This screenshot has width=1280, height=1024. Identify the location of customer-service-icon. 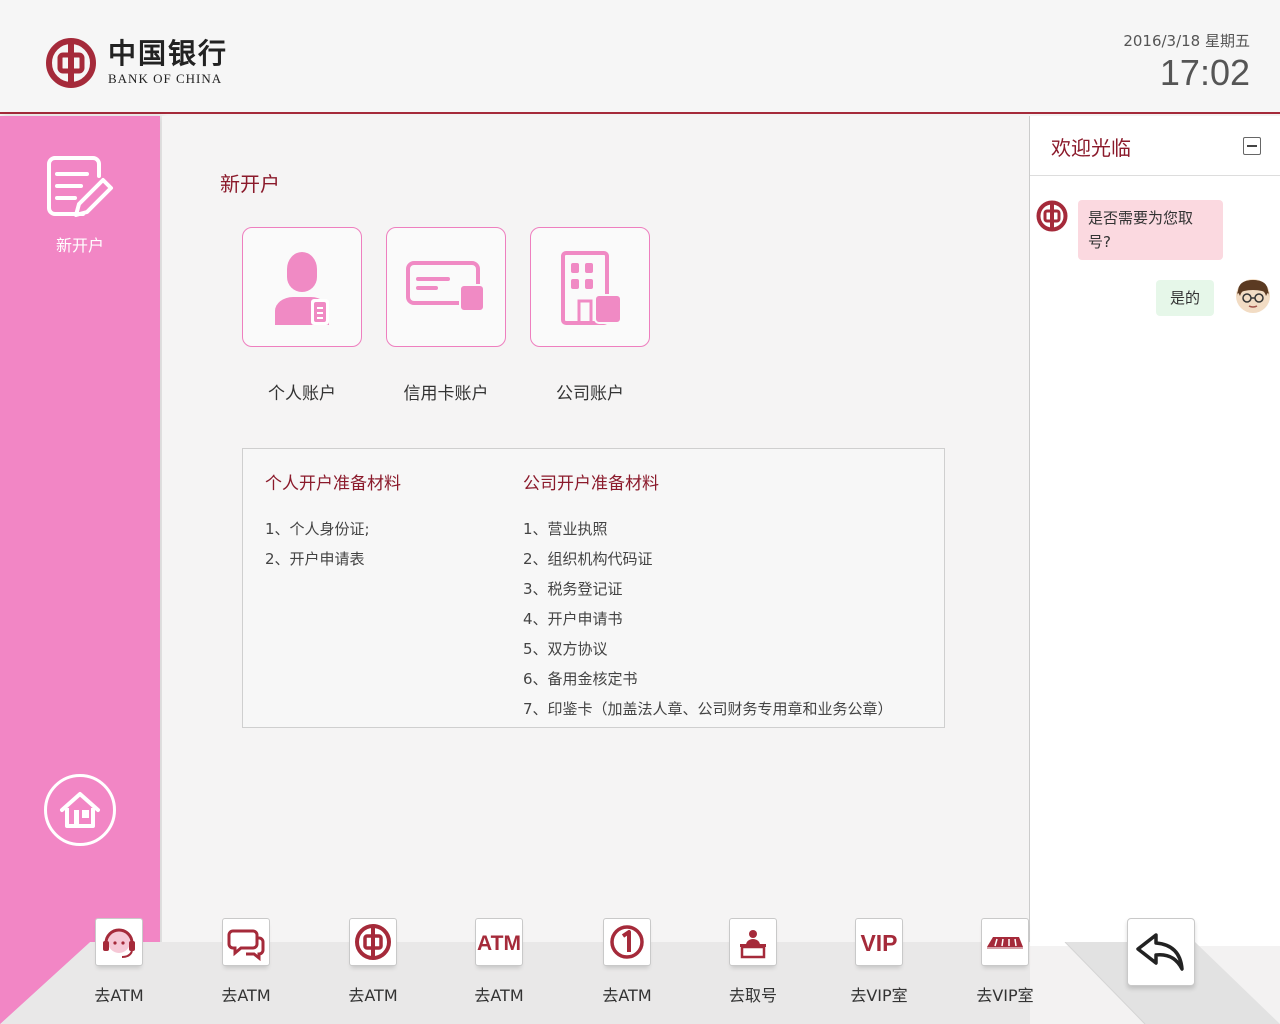
(119, 943).